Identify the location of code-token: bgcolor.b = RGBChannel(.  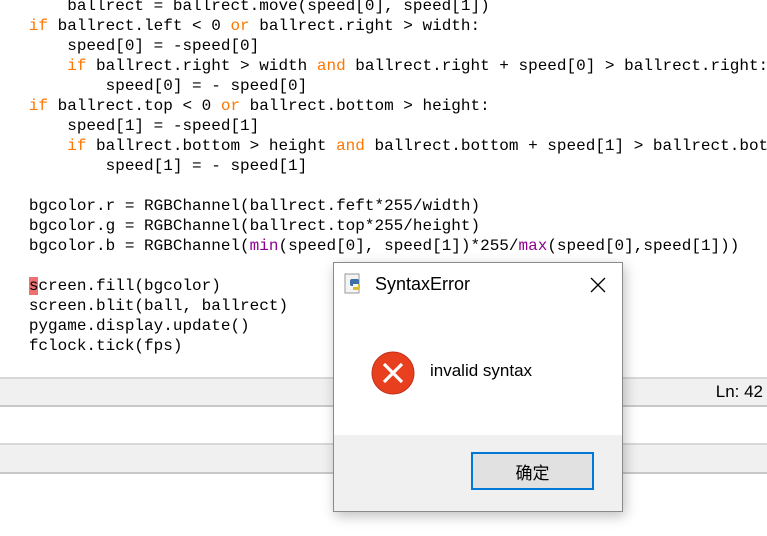
(139, 246).